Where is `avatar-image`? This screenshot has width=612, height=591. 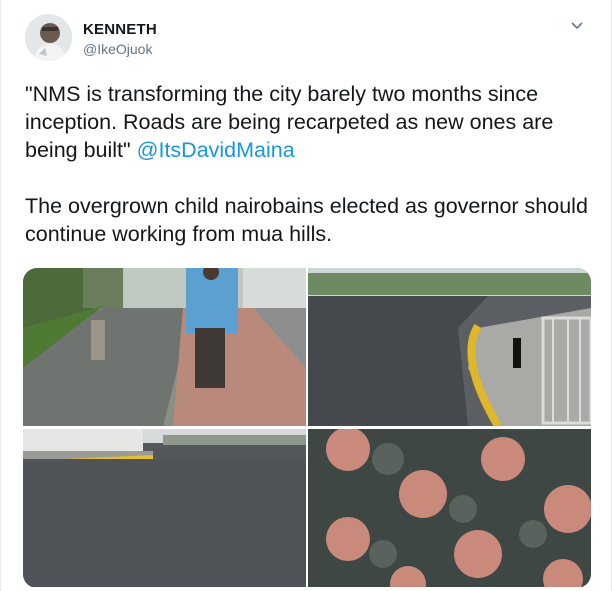 avatar-image is located at coordinates (48, 37).